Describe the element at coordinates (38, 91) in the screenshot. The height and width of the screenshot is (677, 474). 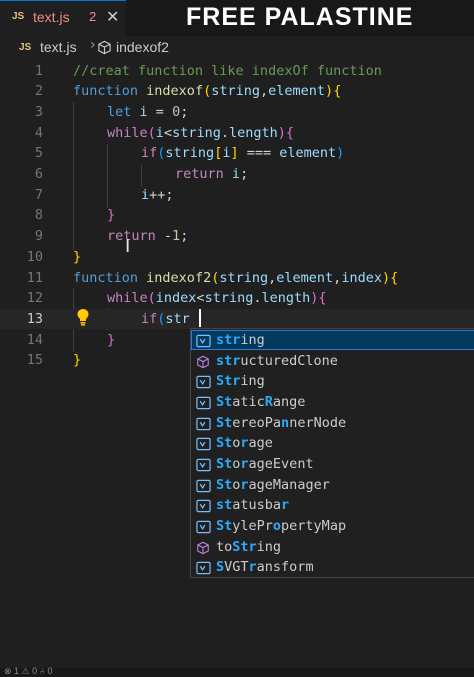
I see `line-number: 2` at that location.